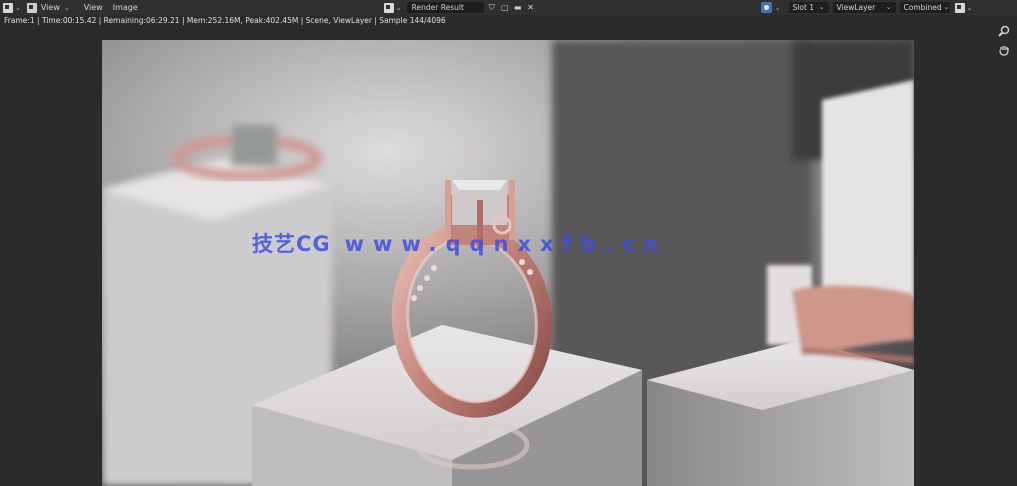  Describe the element at coordinates (1004, 50) in the screenshot. I see `hand-pan-icon` at that location.